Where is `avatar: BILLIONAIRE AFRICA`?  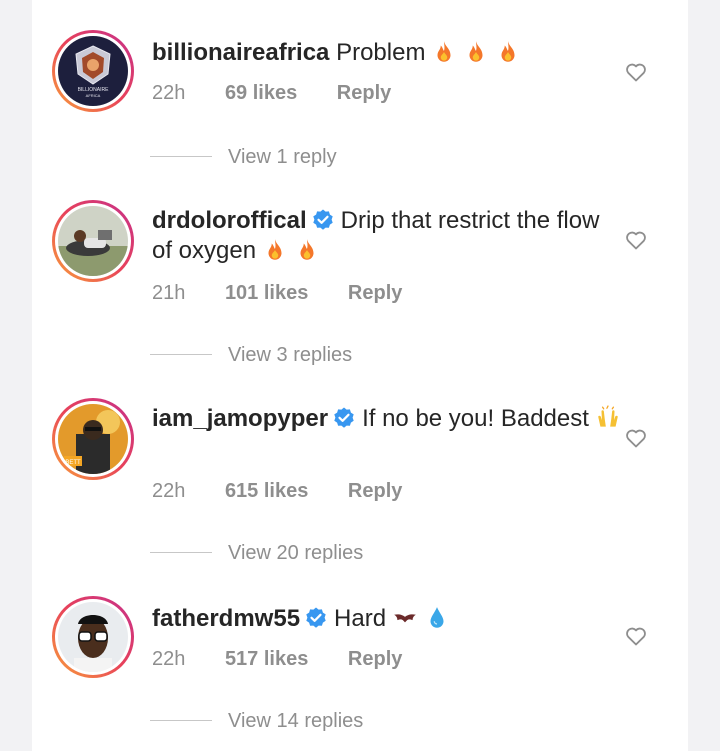
avatar: BILLIONAIRE AFRICA is located at coordinates (93, 71).